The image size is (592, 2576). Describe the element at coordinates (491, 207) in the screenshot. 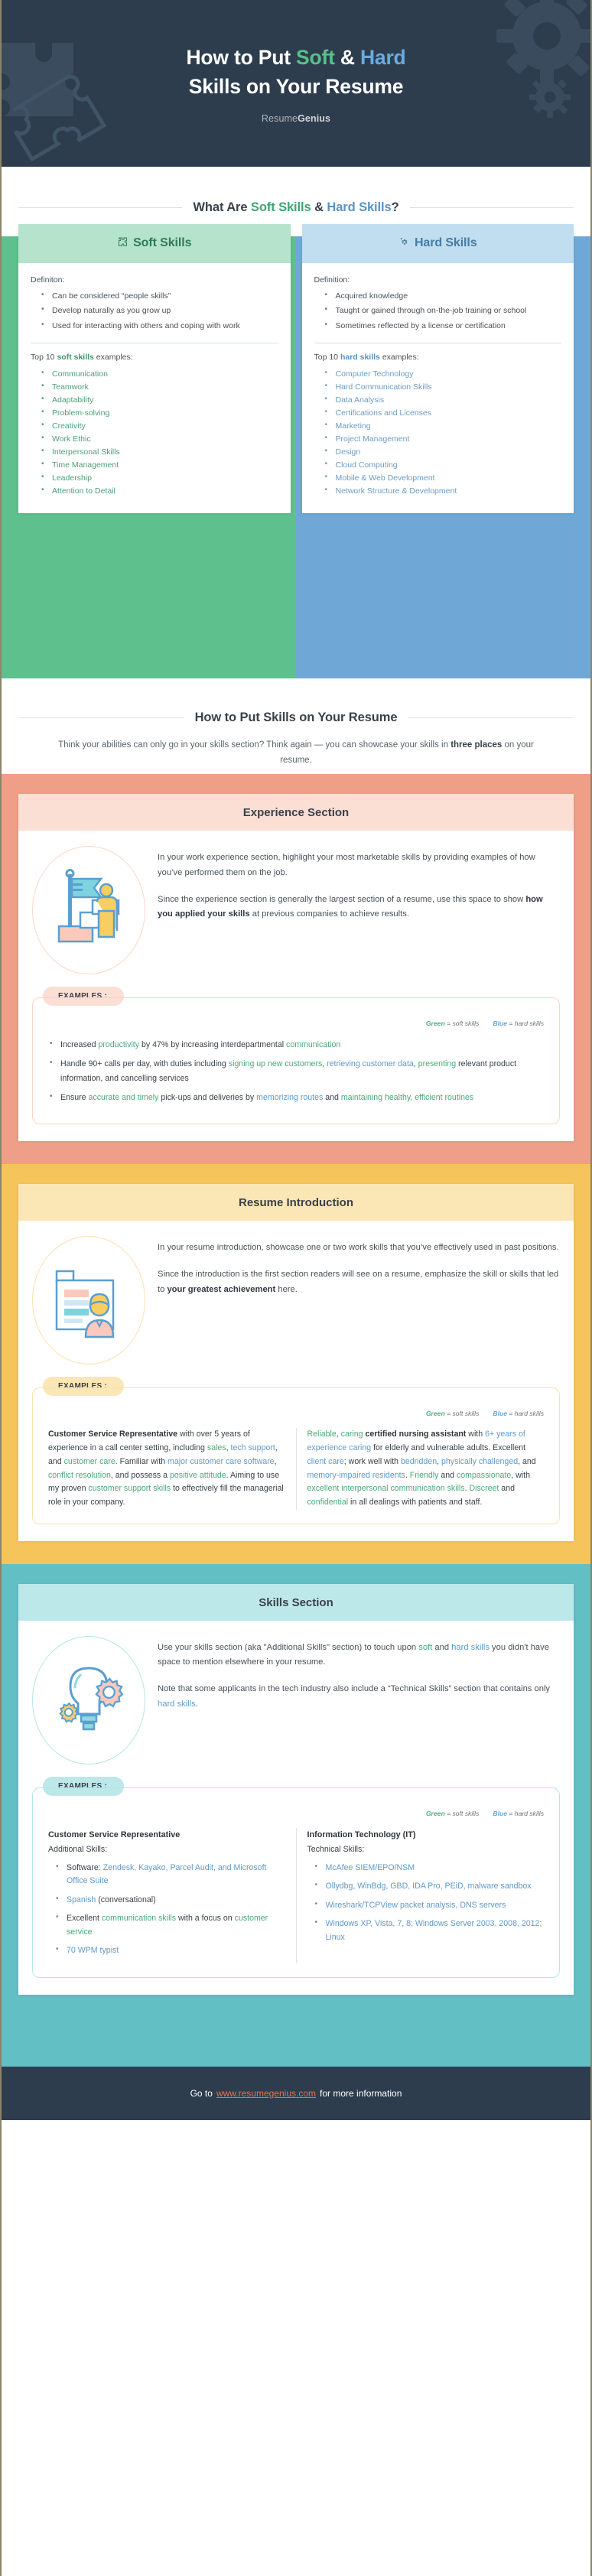

I see `heading-rule-right` at that location.